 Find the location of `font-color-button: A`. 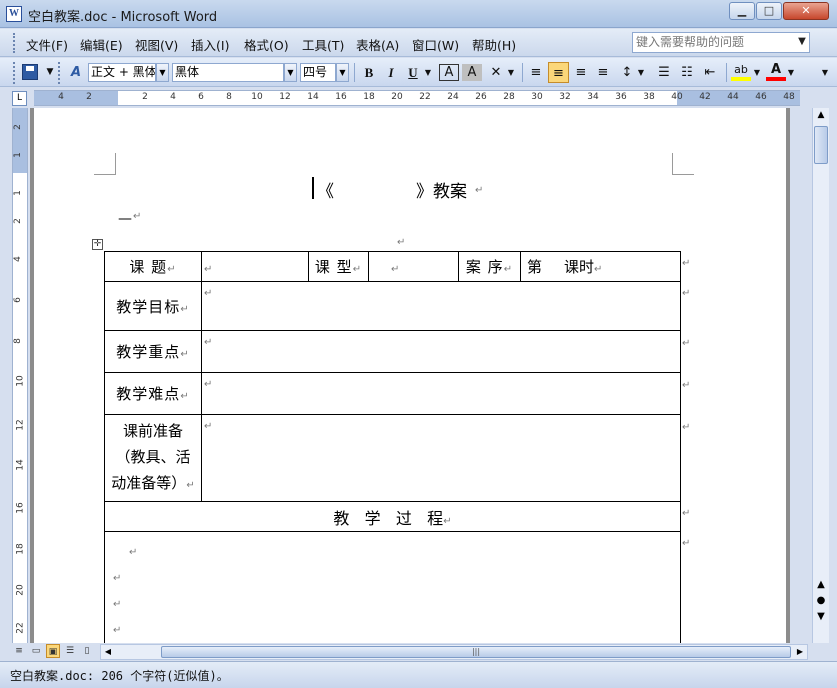

font-color-button: A is located at coordinates (776, 71).